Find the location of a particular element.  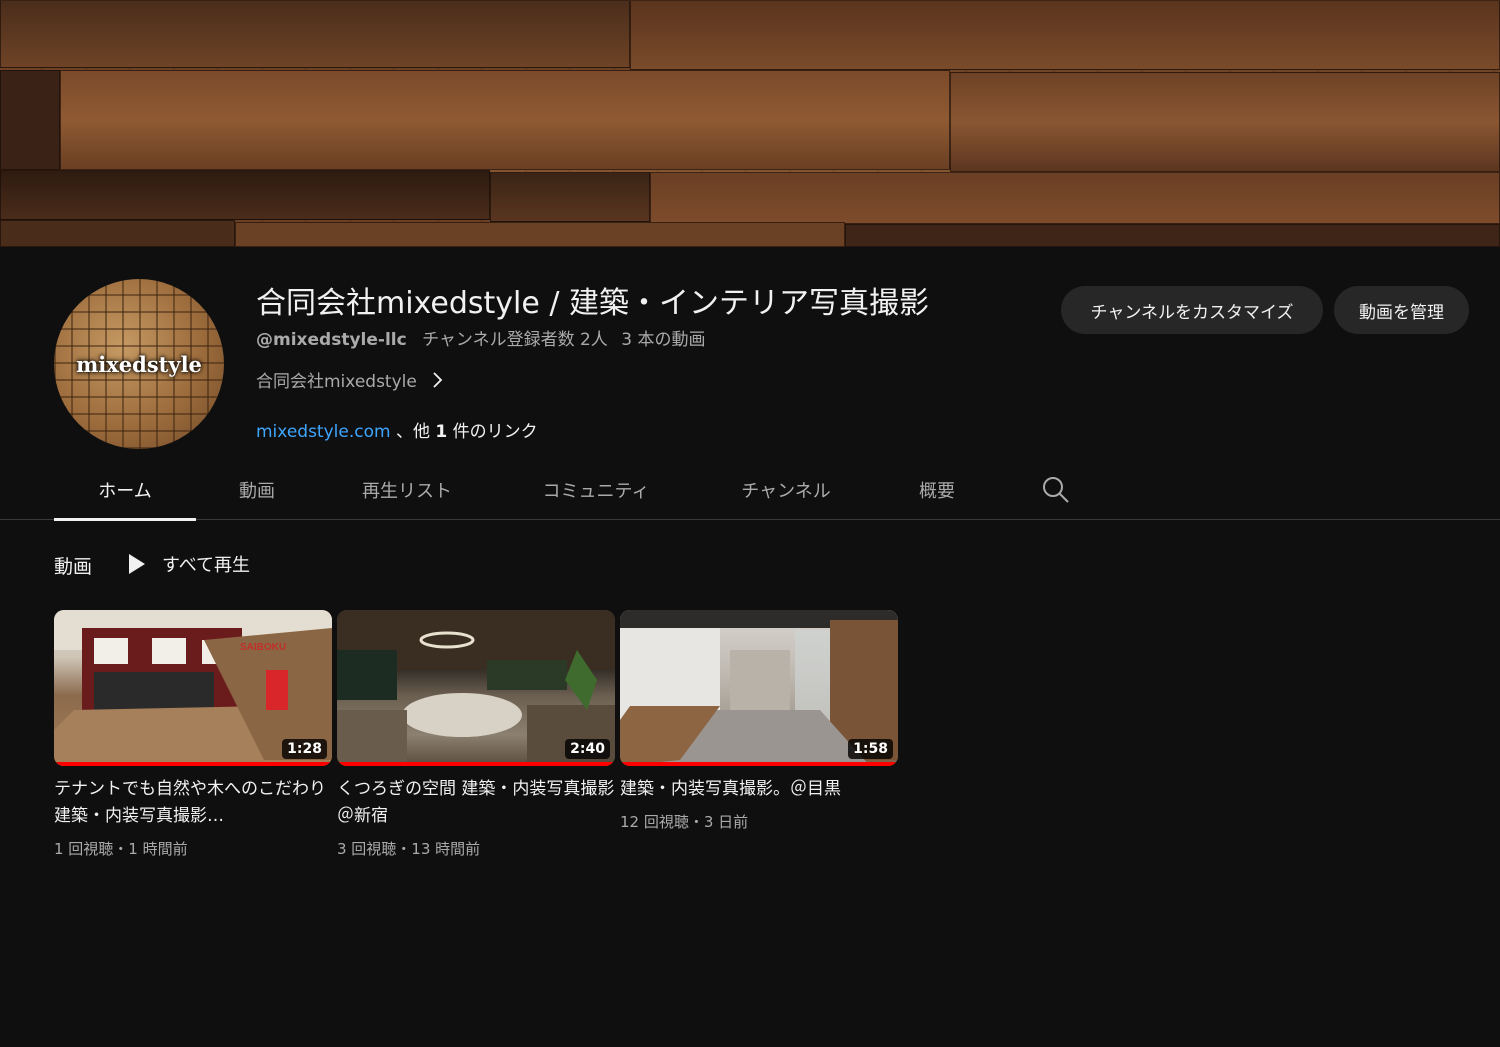

tab-playlists: 再生リスト is located at coordinates (407, 489).